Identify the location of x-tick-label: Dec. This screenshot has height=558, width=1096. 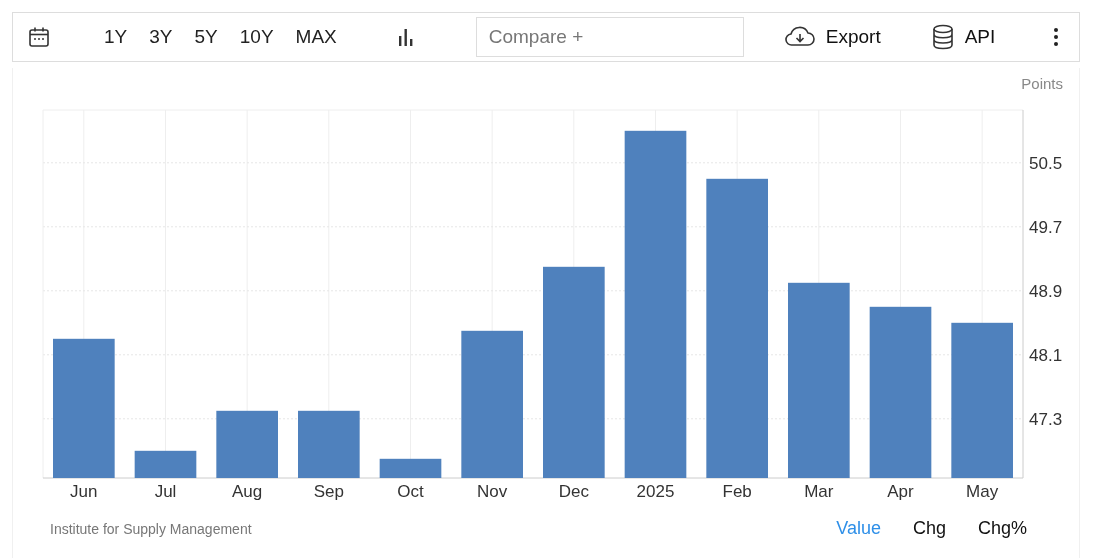
(573, 491).